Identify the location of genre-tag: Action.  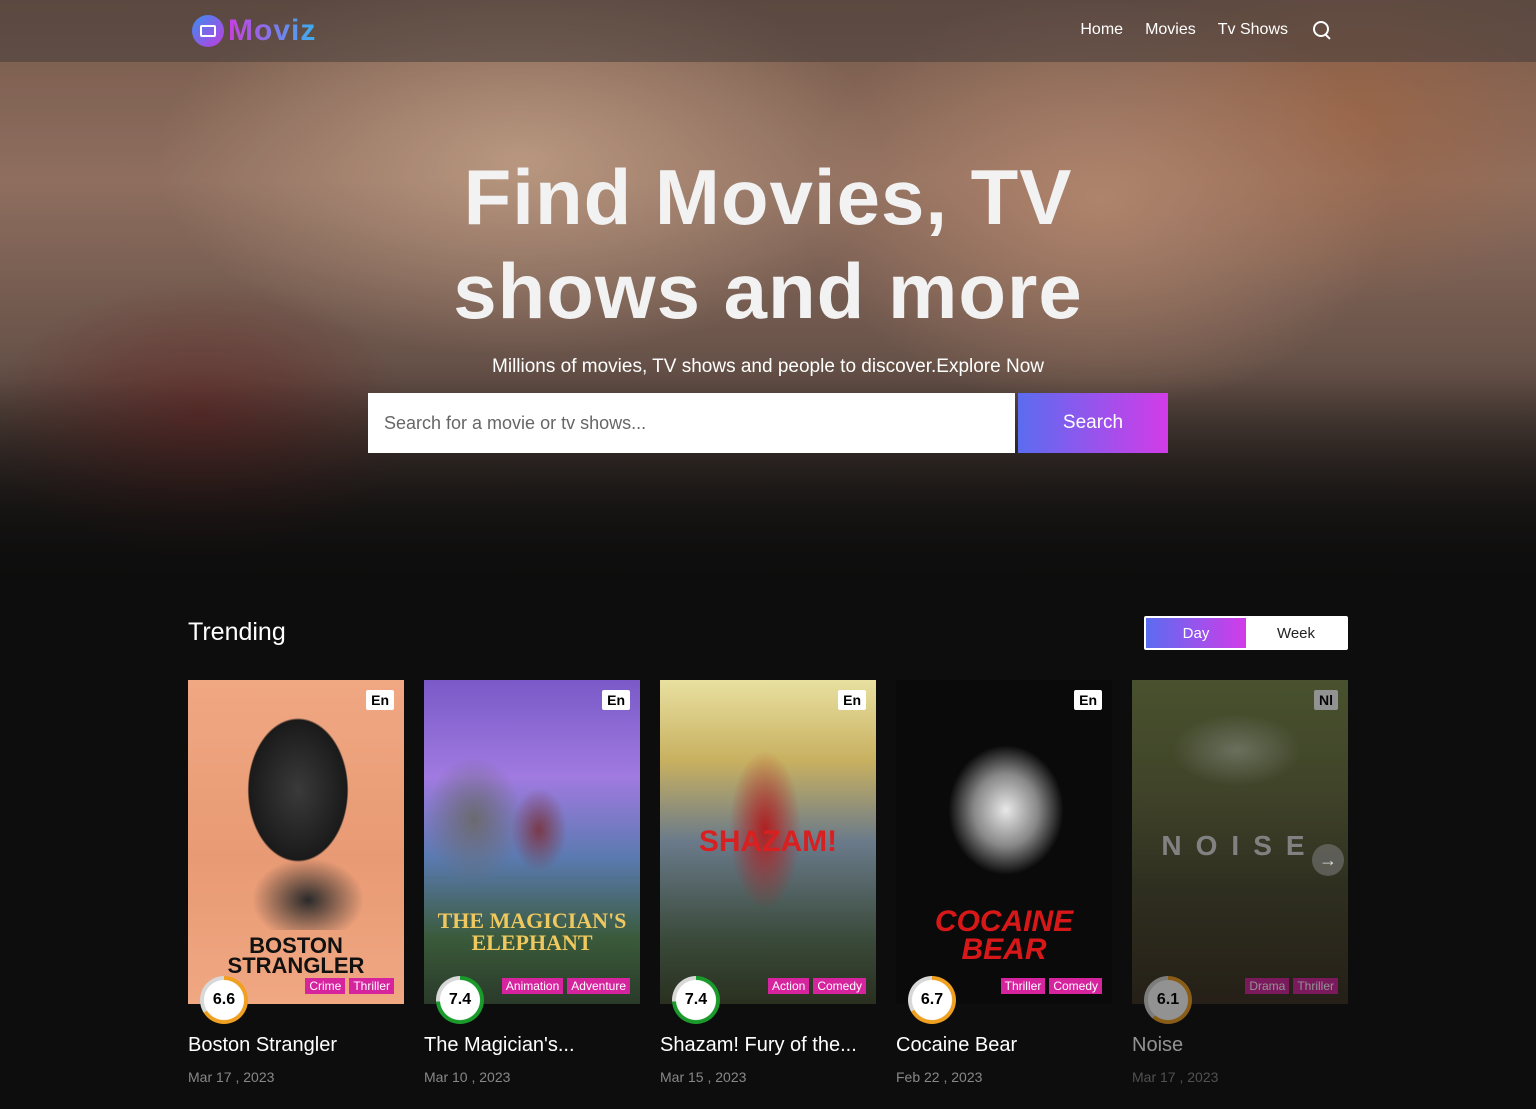
(788, 986).